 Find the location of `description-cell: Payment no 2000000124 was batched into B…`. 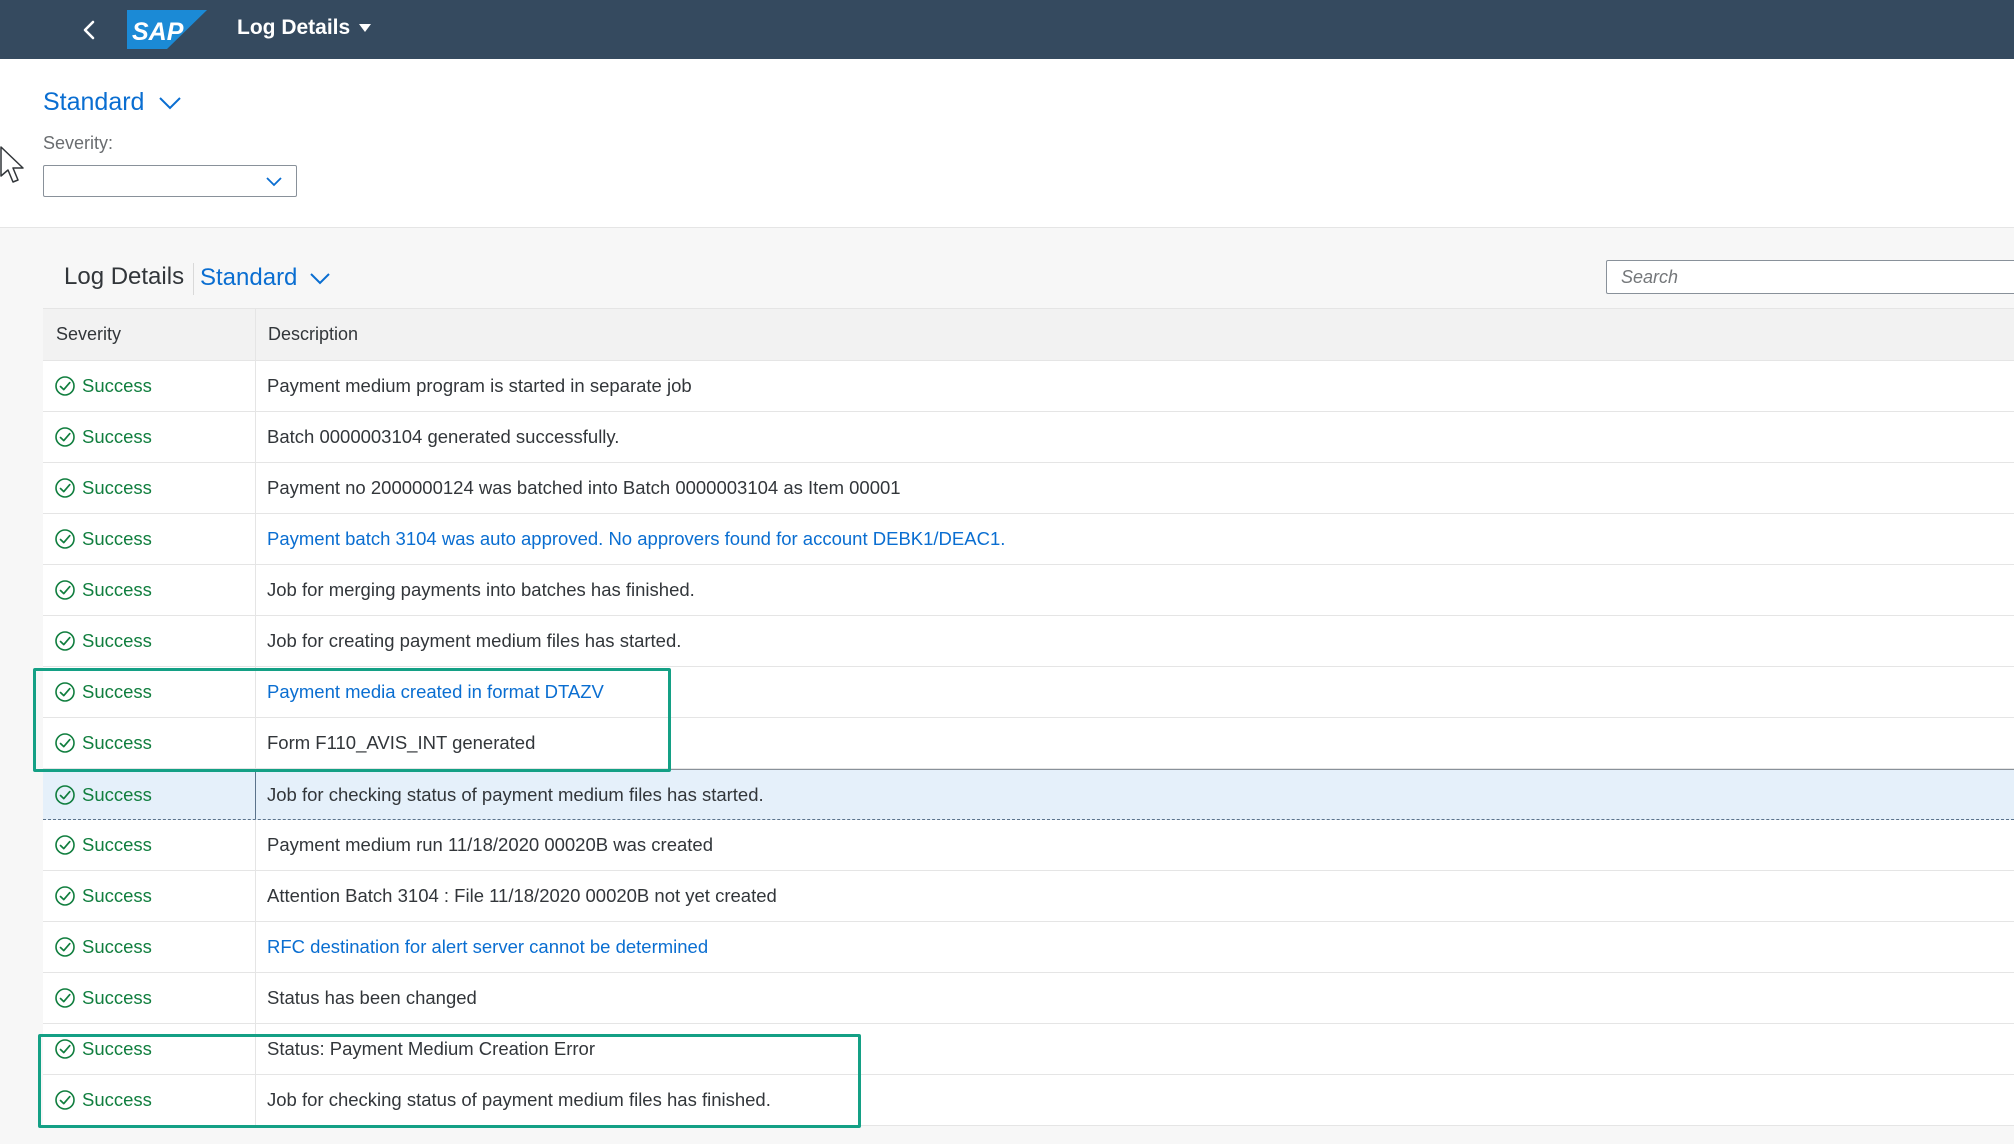

description-cell: Payment no 2000000124 was batched into B… is located at coordinates (1135, 488).